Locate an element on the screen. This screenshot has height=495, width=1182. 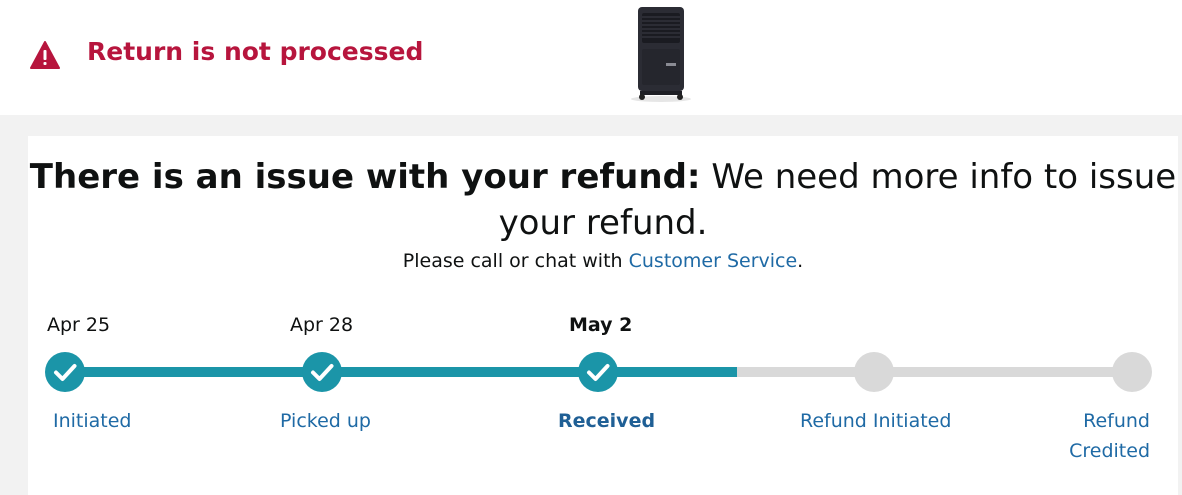
air-cooler-product-image is located at coordinates (661, 55).